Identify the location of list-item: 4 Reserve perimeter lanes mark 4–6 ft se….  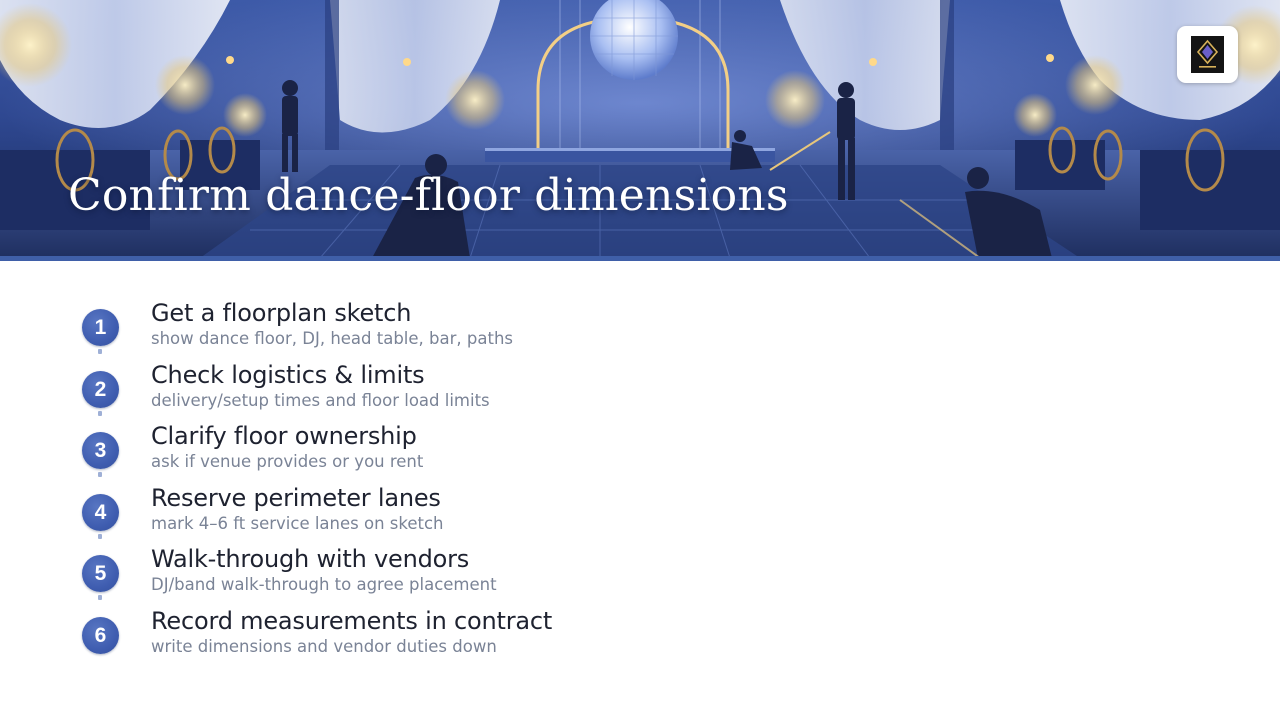
(350, 514).